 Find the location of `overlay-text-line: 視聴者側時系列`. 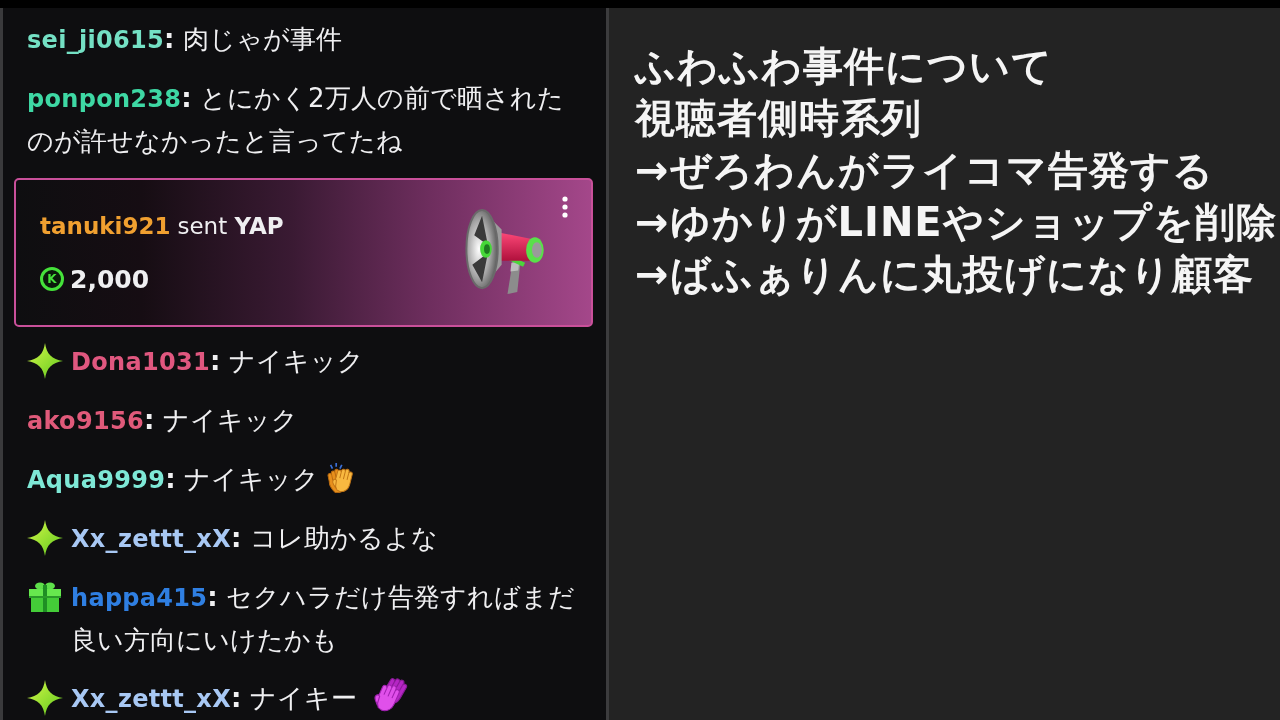

overlay-text-line: 視聴者側時系列 is located at coordinates (779, 118).